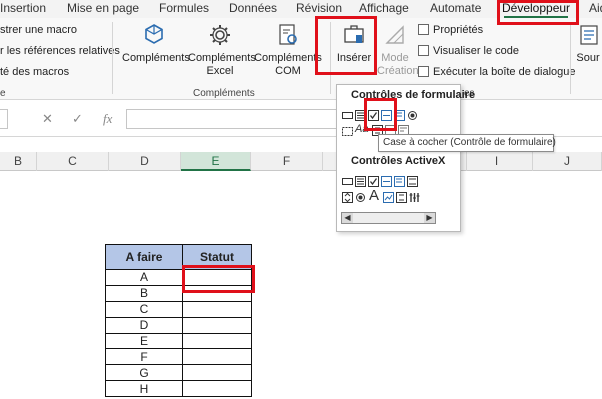 The width and height of the screenshot is (602, 399). Describe the element at coordinates (423, 29) in the screenshot. I see `properties-icon` at that location.